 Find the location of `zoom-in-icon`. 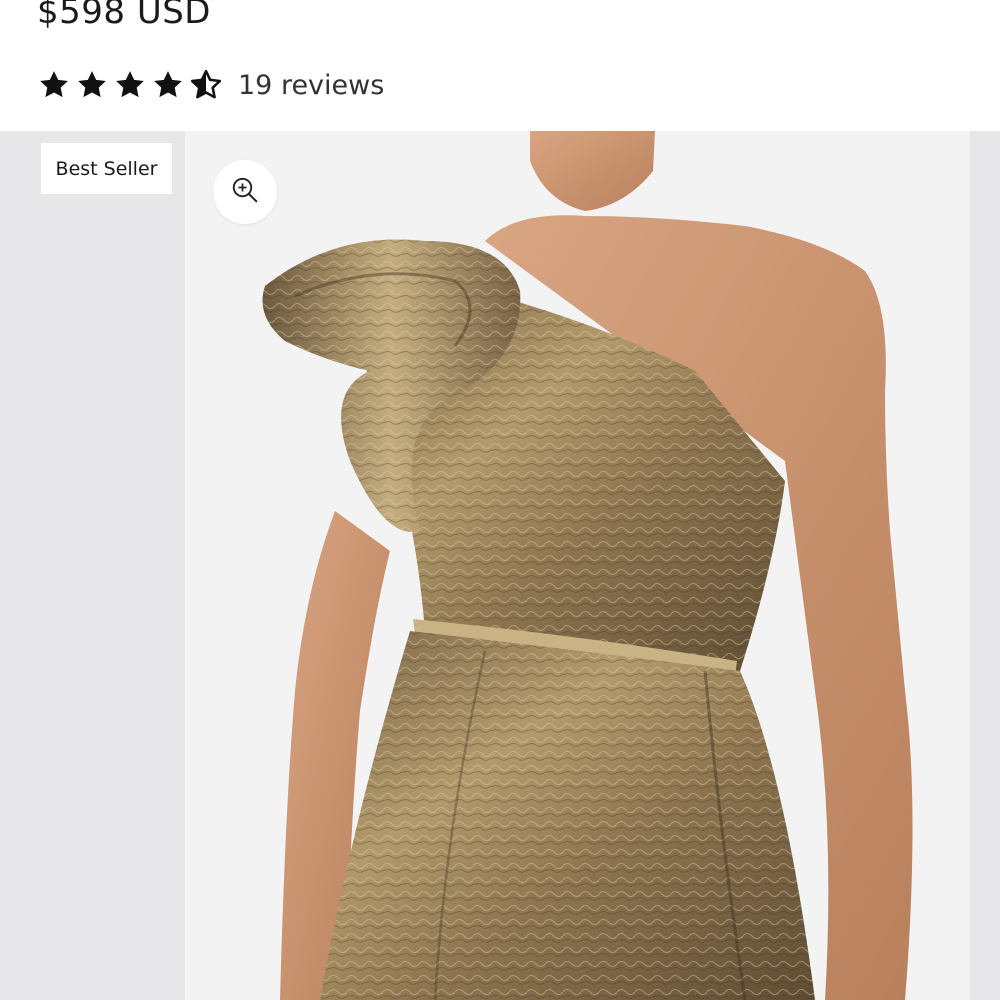

zoom-in-icon is located at coordinates (245, 192).